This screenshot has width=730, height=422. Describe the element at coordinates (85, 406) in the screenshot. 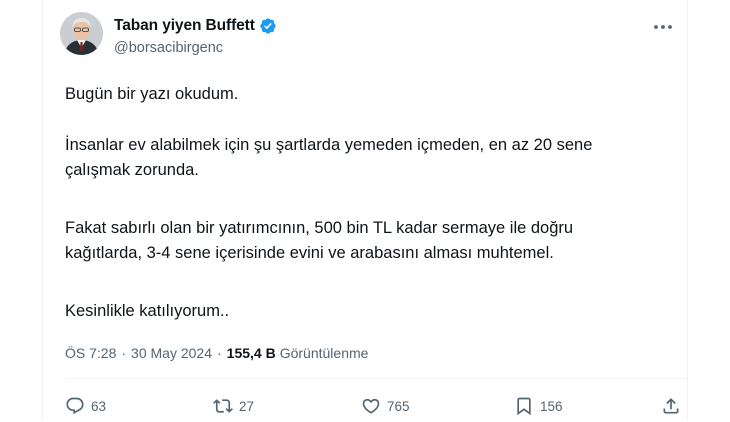

I see `reply-button: 63` at that location.